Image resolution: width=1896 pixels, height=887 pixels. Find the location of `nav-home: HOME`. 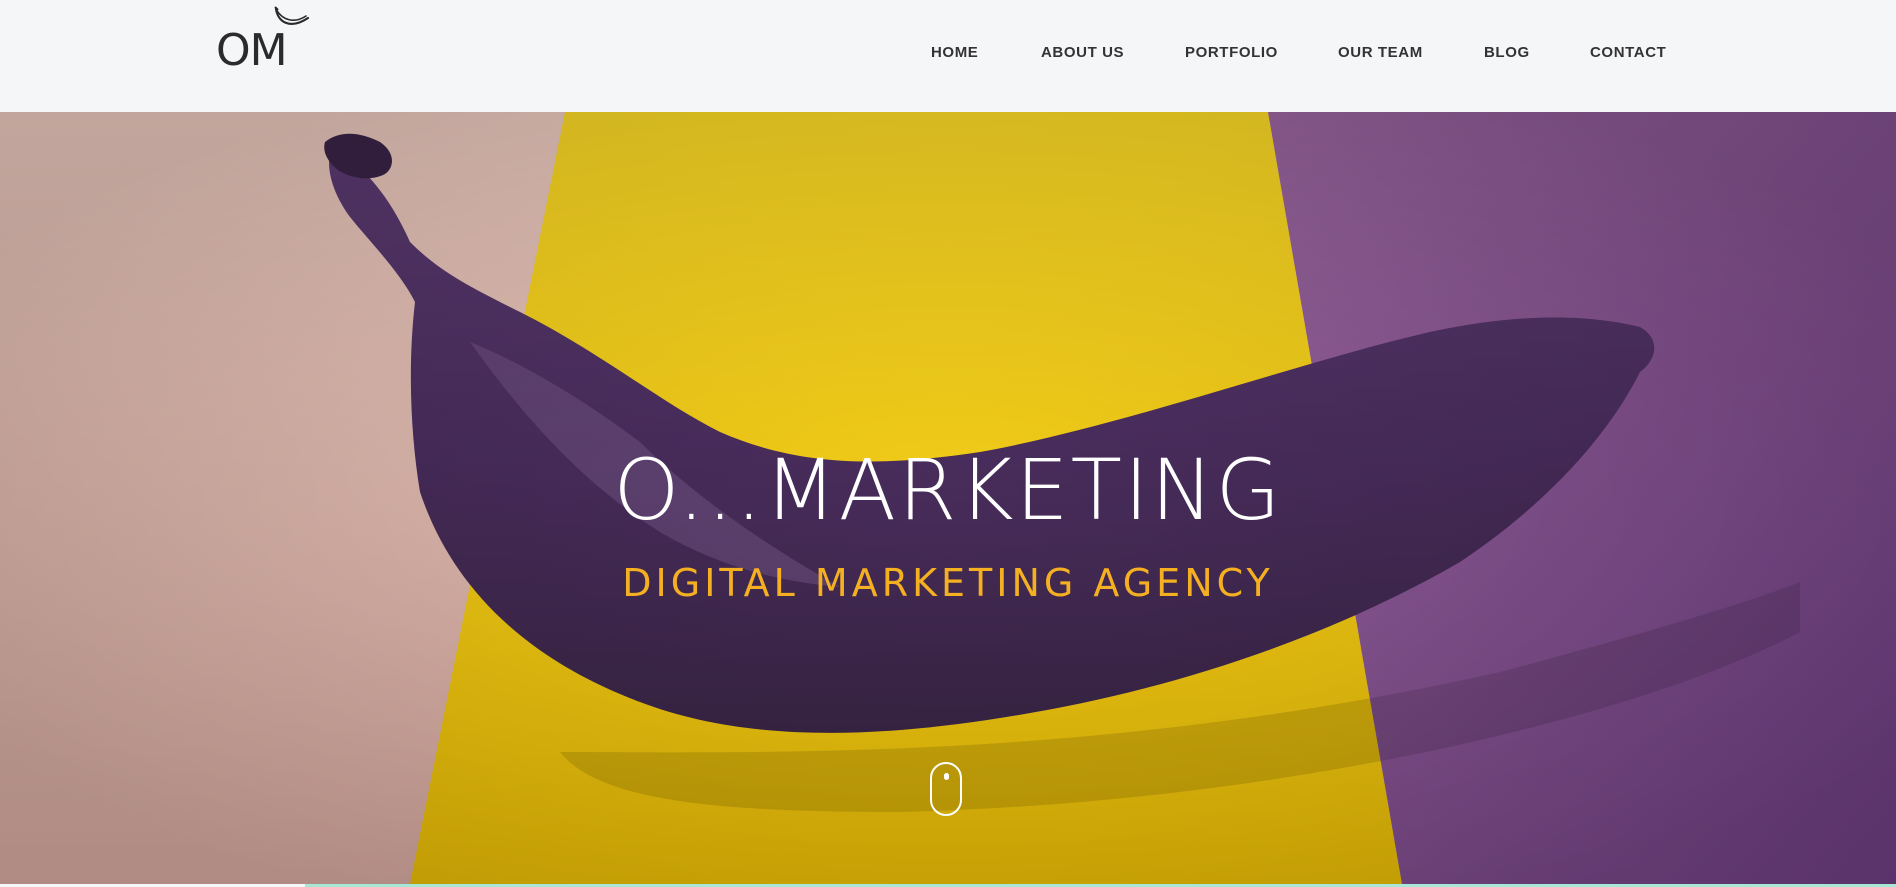

nav-home: HOME is located at coordinates (954, 52).